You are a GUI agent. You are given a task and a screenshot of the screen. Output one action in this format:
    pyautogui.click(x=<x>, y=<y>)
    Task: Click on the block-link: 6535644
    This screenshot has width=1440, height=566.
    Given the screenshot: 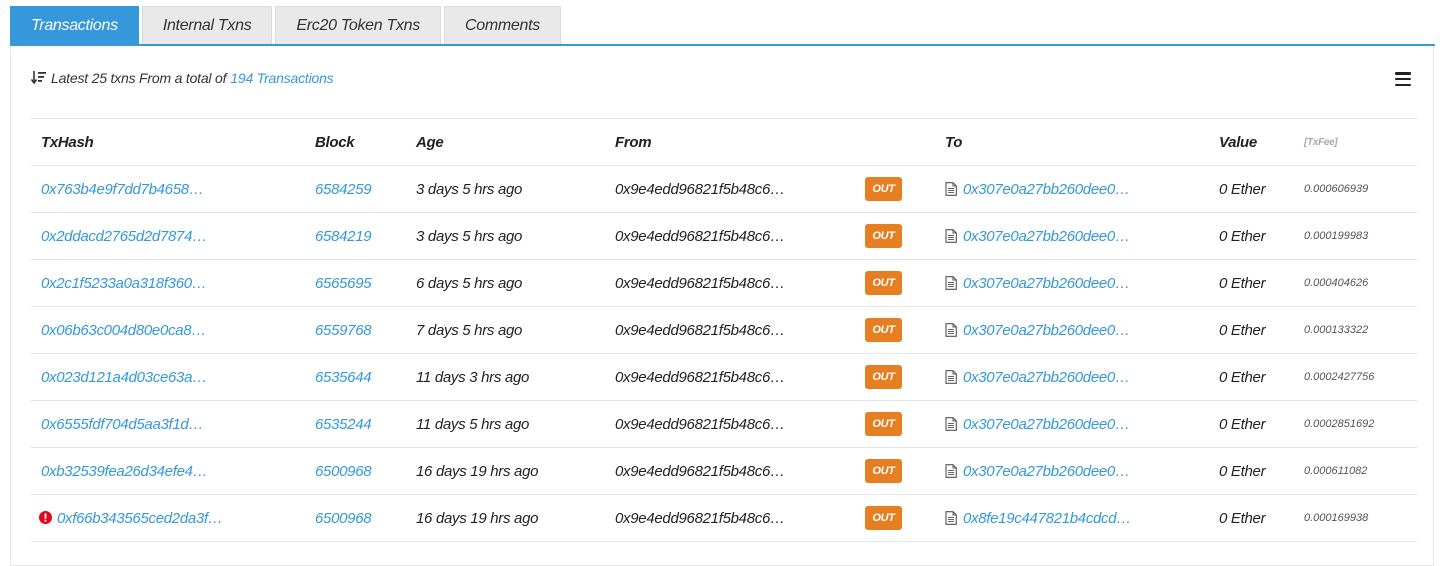 What is the action you would take?
    pyautogui.click(x=355, y=377)
    